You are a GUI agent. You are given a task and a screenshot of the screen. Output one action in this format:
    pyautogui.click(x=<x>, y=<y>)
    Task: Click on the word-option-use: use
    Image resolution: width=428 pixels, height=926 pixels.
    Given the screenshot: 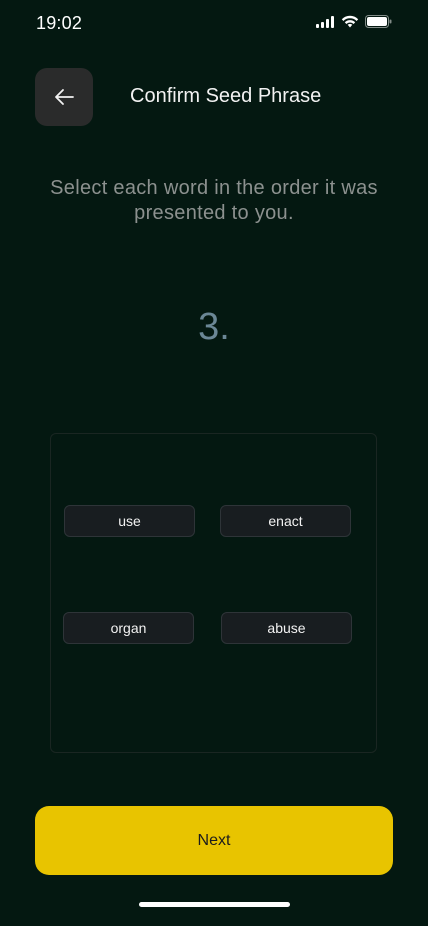 What is the action you would take?
    pyautogui.click(x=129, y=521)
    